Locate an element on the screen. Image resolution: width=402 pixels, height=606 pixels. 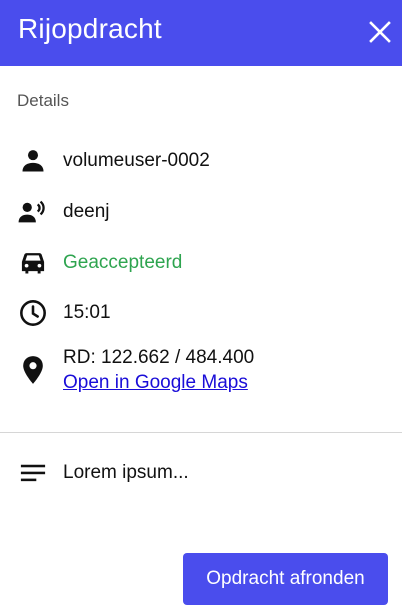
clock-icon is located at coordinates (33, 313).